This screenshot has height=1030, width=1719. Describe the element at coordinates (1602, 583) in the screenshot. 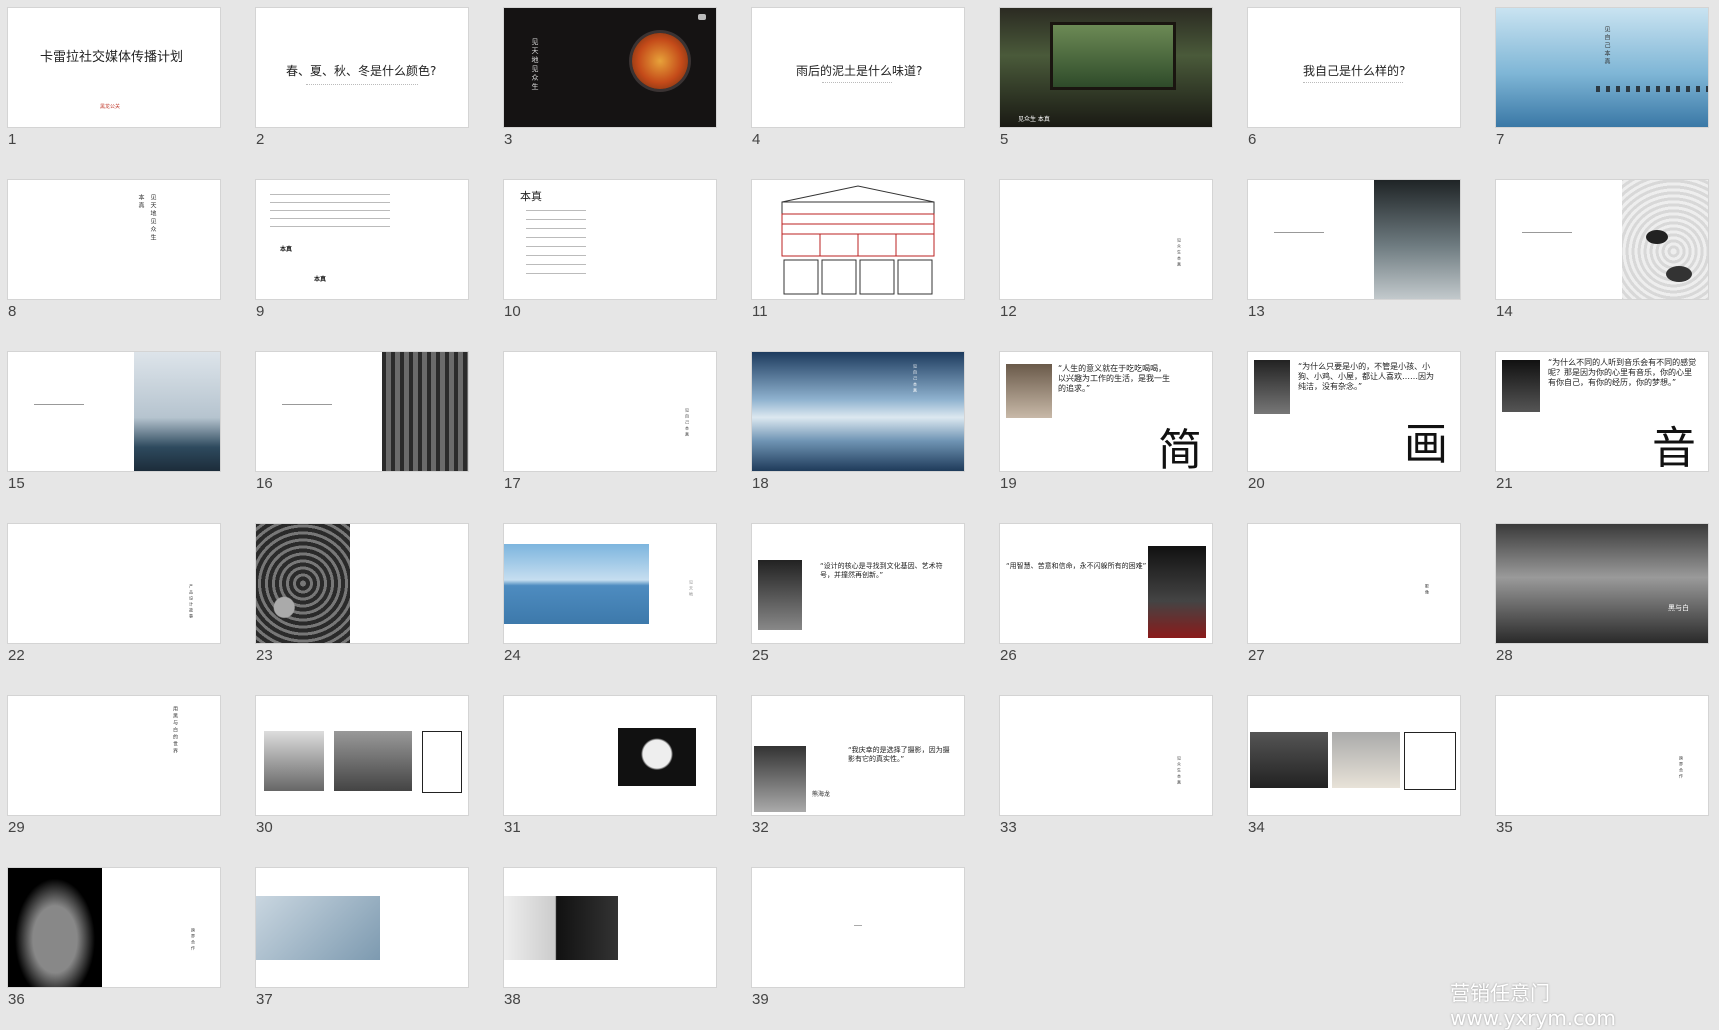

I see `slide-28: 黑与白` at that location.